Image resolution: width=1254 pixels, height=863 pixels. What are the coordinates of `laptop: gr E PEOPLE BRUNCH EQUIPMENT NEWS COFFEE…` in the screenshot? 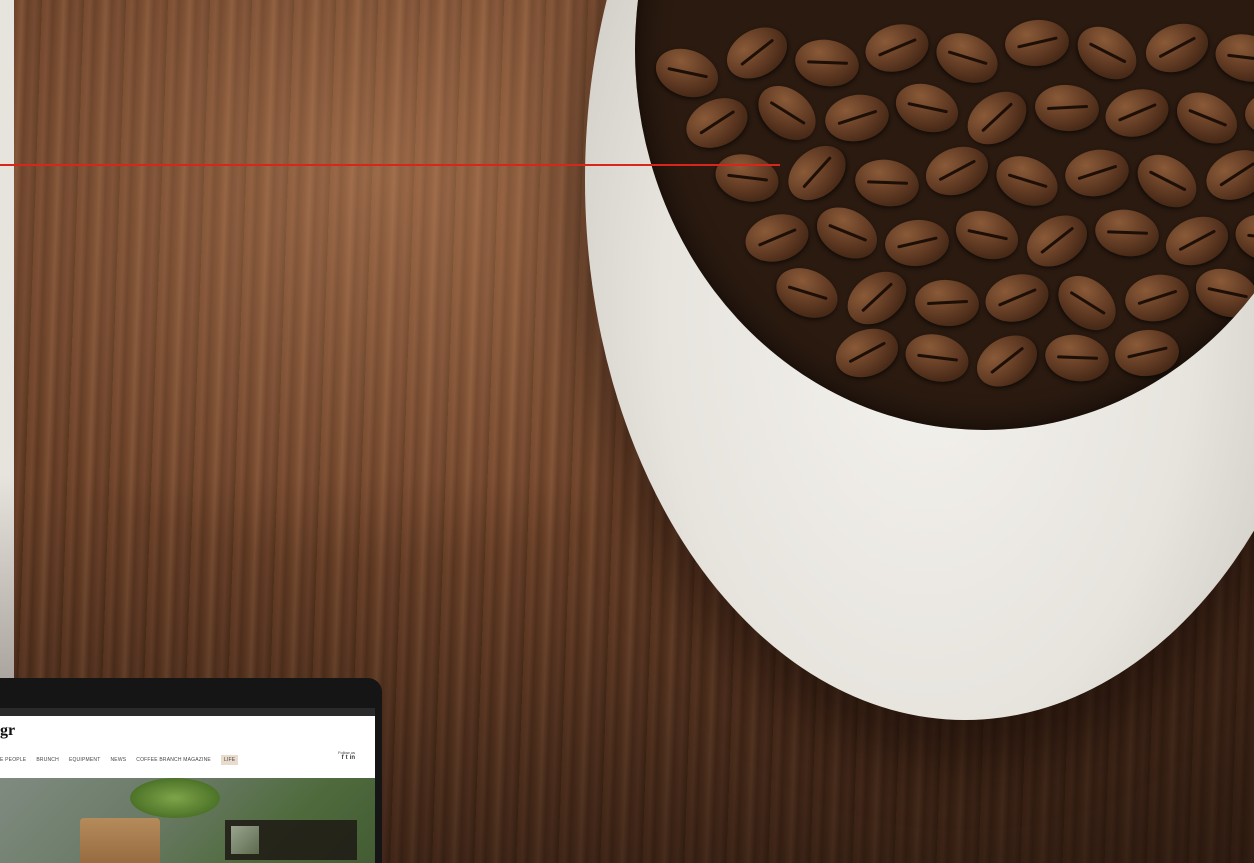 It's located at (191, 770).